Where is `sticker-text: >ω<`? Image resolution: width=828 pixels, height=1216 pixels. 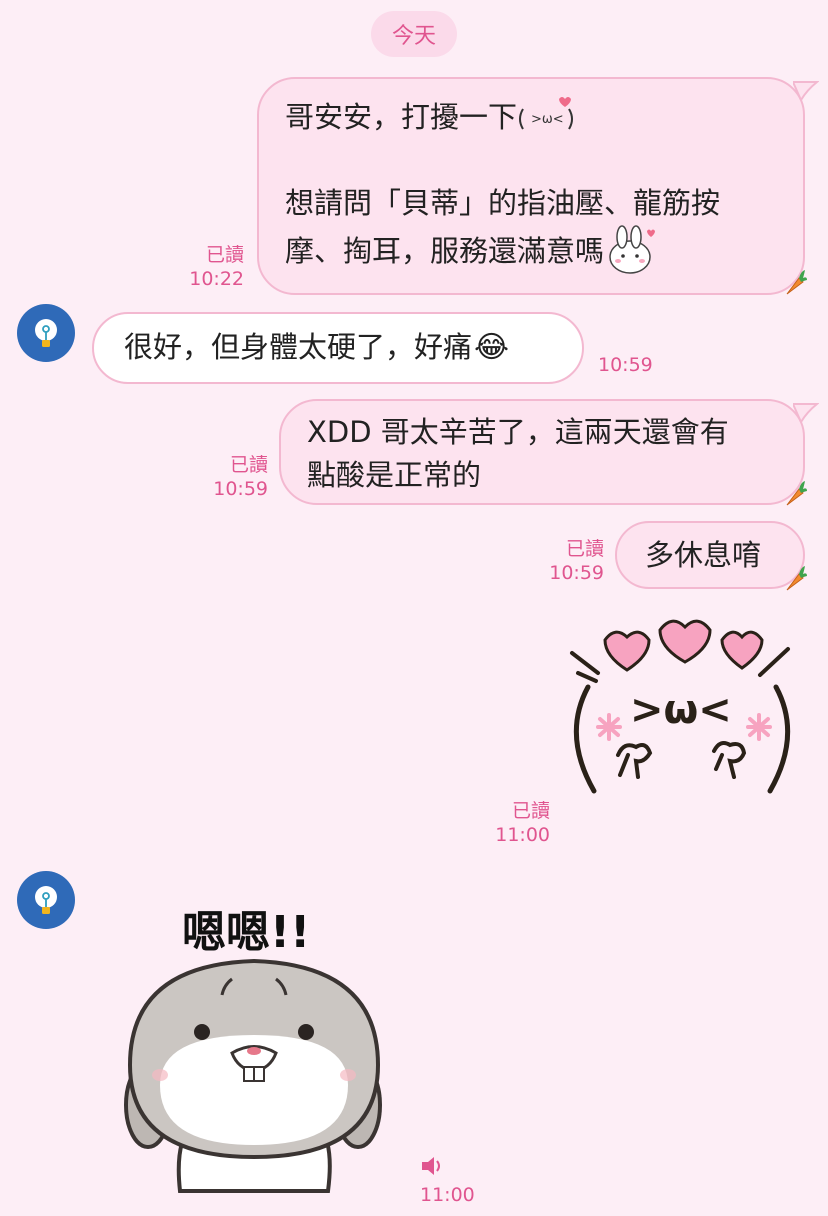
sticker-text: >ω< is located at coordinates (681, 710).